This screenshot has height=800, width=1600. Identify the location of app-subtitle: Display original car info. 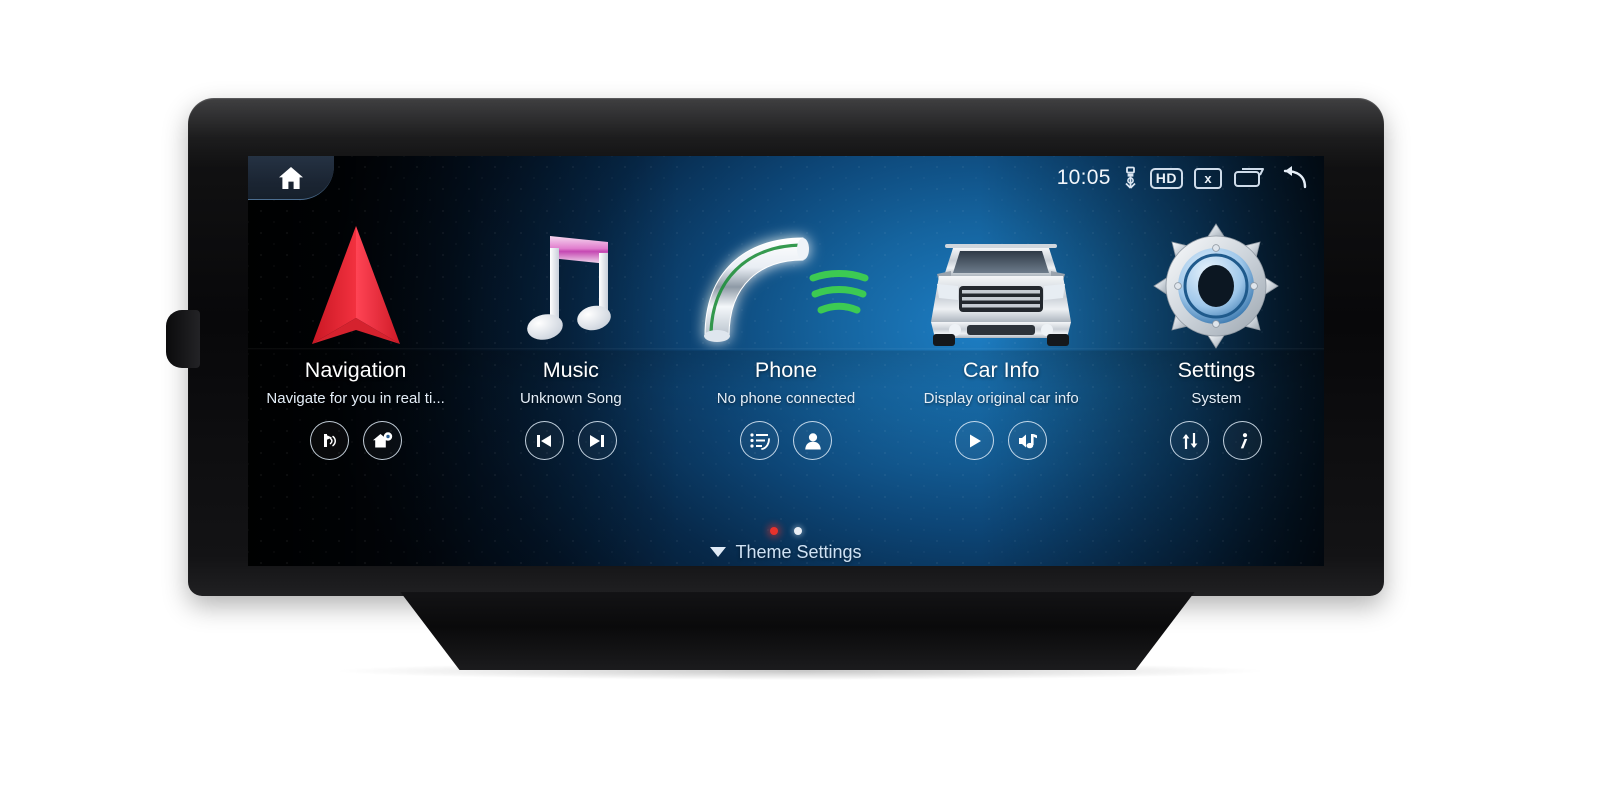
(1001, 398).